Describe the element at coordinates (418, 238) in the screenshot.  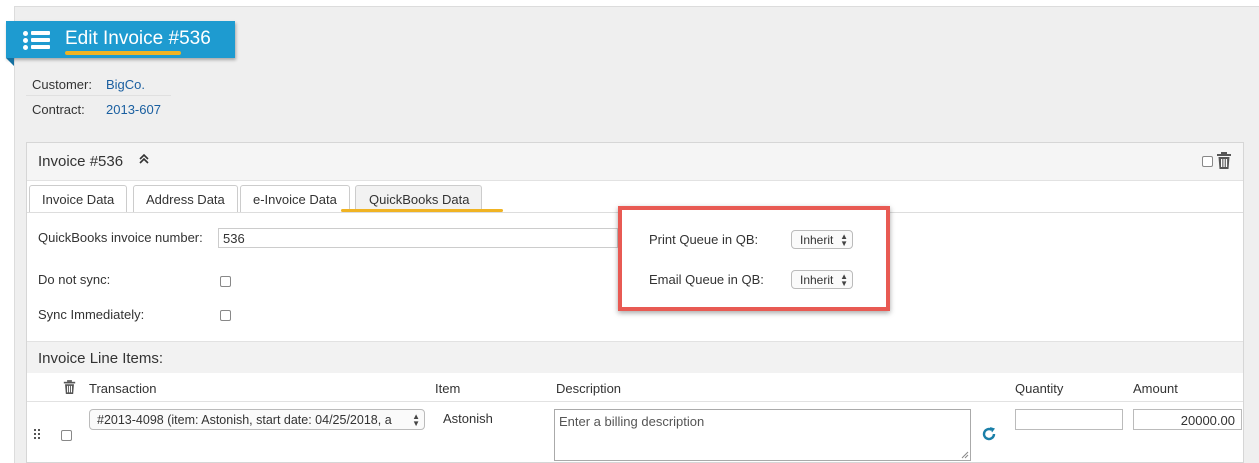
I see `qb-invoice-number-input: 536` at that location.